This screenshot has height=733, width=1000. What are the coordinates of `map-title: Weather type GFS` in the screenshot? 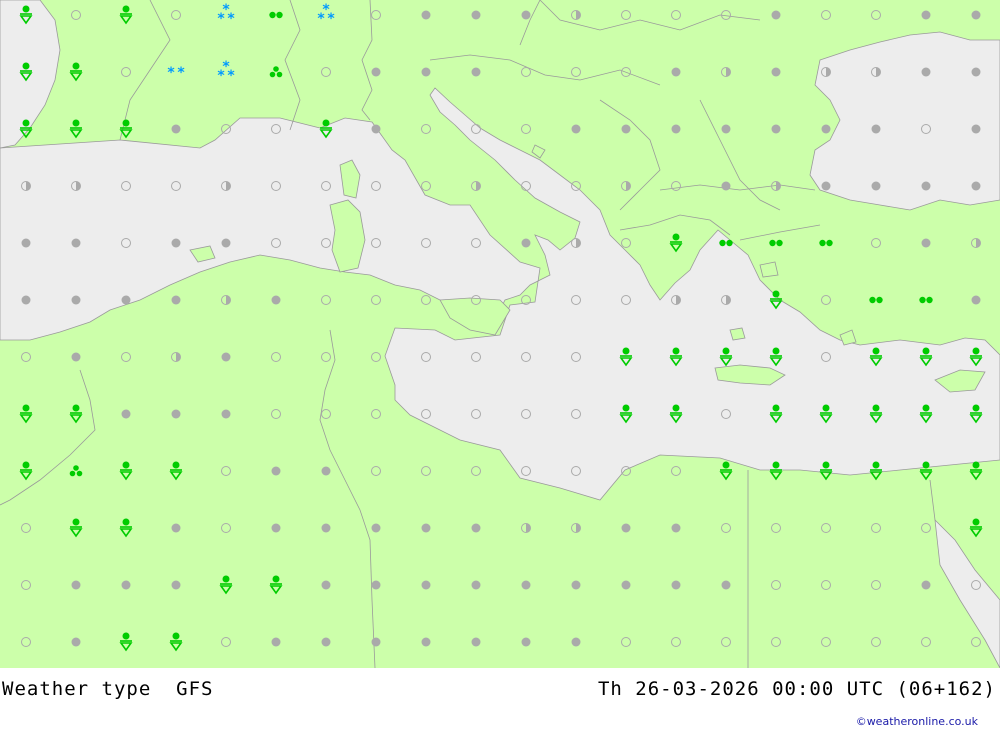 It's located at (108, 689).